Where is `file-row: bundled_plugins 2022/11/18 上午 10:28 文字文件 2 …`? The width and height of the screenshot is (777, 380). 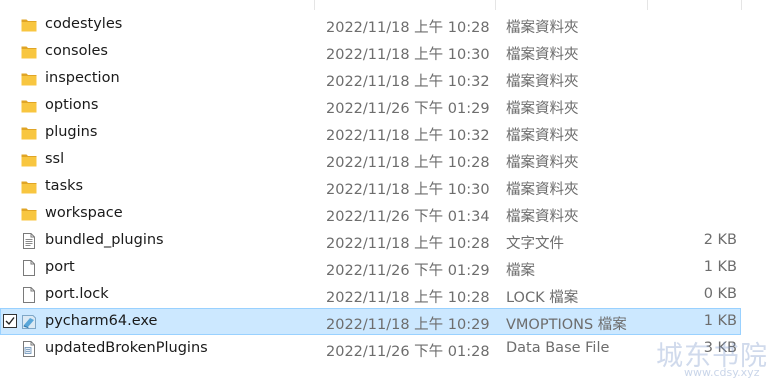
file-row: bundled_plugins 2022/11/18 上午 10:28 文字文件 2 … is located at coordinates (370, 240).